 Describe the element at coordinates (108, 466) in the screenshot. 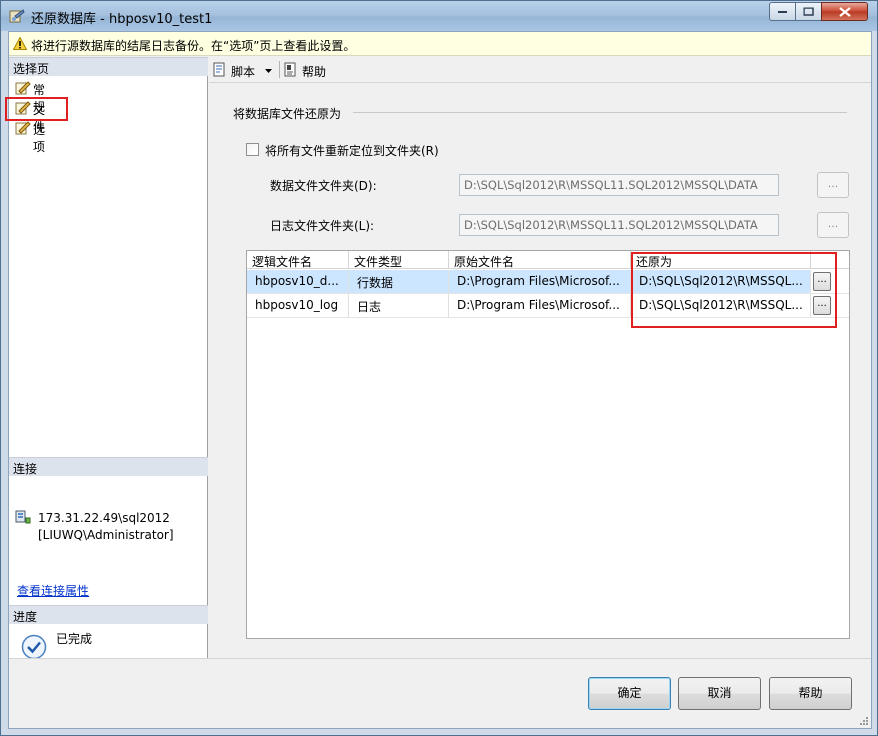

I see `connection-header: 连接` at that location.